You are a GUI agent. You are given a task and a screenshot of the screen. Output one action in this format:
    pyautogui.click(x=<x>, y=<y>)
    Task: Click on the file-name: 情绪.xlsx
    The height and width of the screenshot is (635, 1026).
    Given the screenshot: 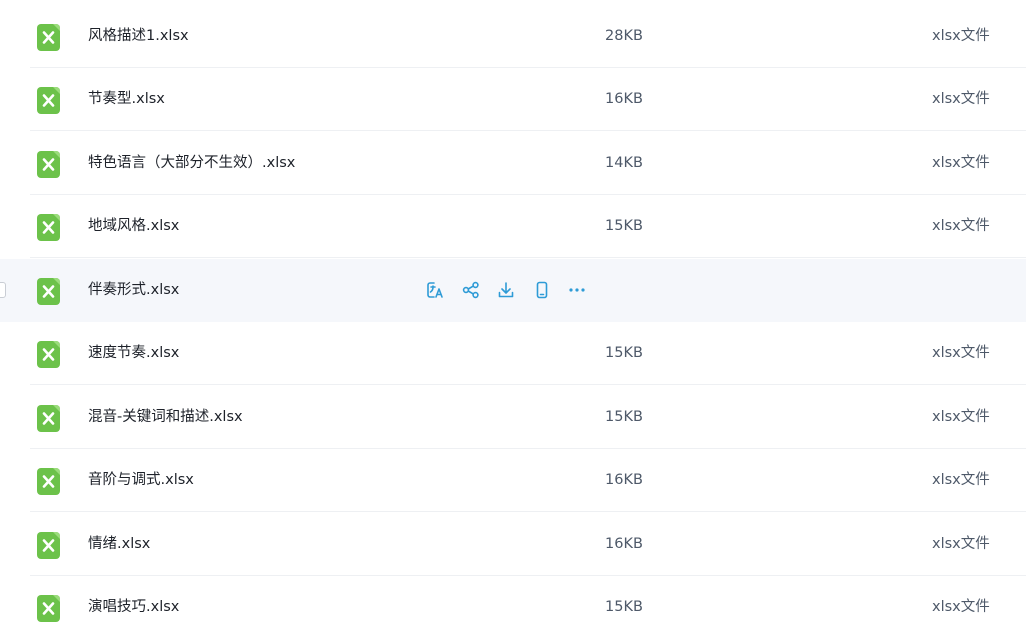 What is the action you would take?
    pyautogui.click(x=119, y=544)
    